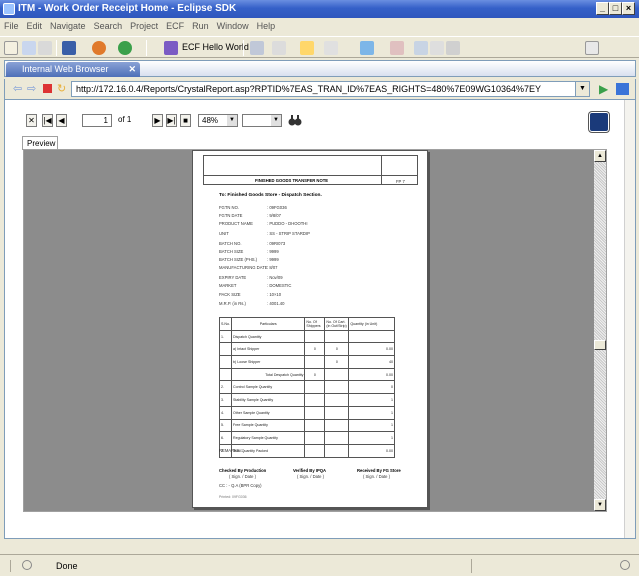  Describe the element at coordinates (69, 48) in the screenshot. I see `external-tools-icon` at that location.